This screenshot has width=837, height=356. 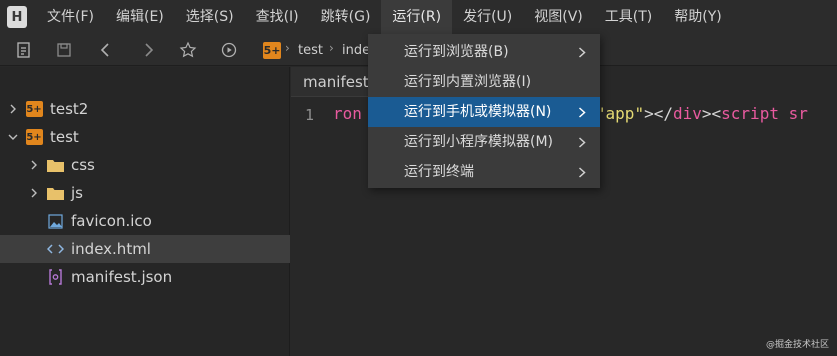 I want to click on tree-item-label: test2, so click(x=69, y=109).